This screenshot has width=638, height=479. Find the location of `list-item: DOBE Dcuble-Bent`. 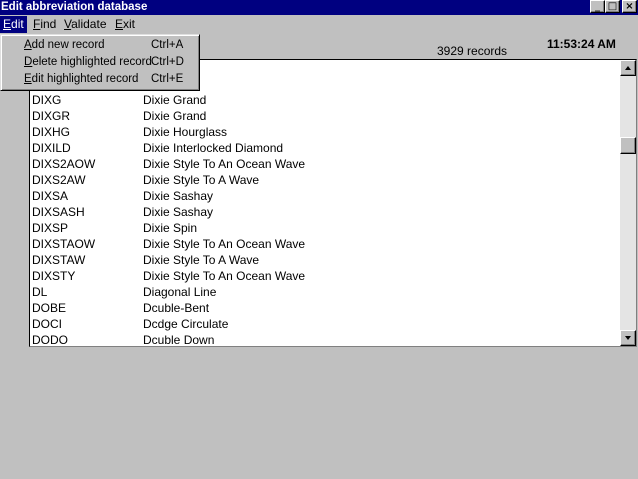

list-item: DOBE Dcuble-Bent is located at coordinates (325, 308).